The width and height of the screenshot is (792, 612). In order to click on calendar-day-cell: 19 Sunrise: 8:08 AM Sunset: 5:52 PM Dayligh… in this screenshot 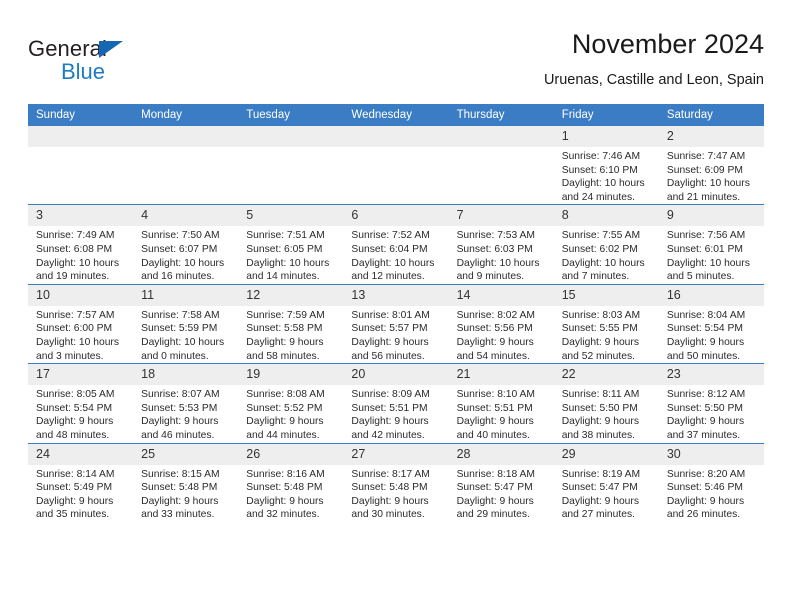, I will do `click(291, 403)`.